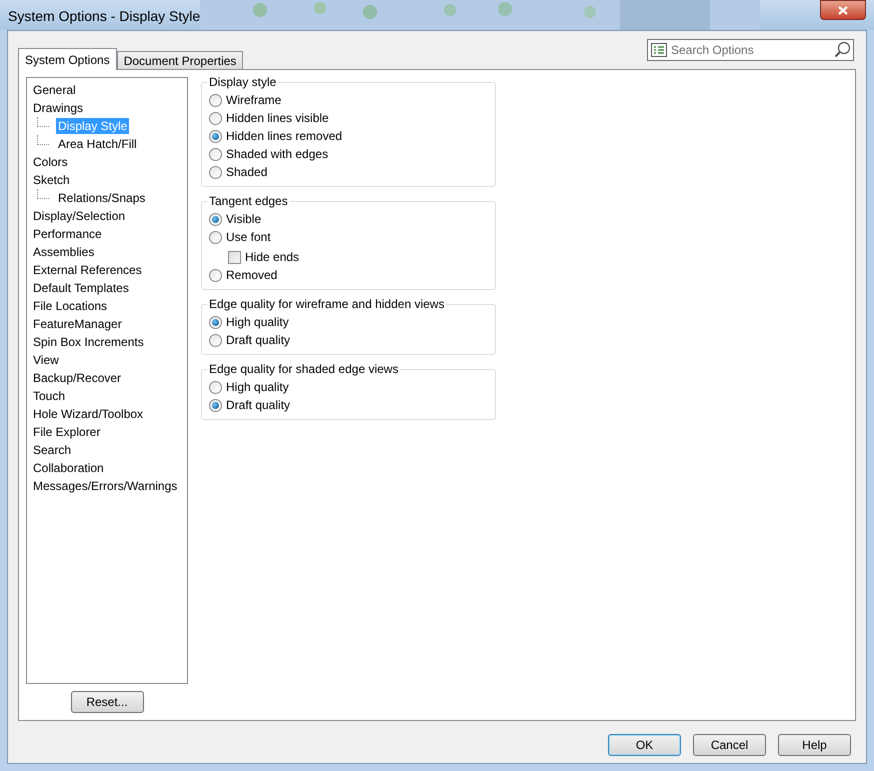 The height and width of the screenshot is (771, 874). I want to click on group-title: Edge quality for wireframe and hidden views, so click(326, 304).